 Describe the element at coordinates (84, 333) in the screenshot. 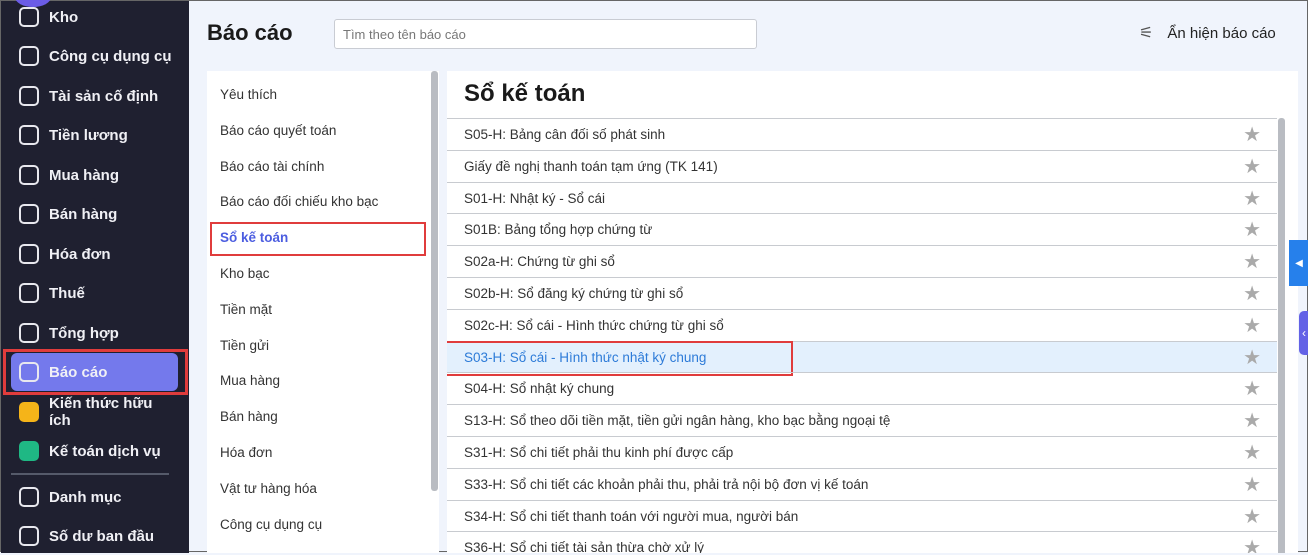

I see `sidebar-item-label: Tổng hợp` at that location.